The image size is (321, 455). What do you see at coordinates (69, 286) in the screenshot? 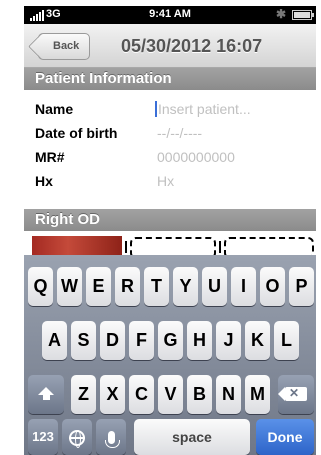
I see `key-w: W` at bounding box center [69, 286].